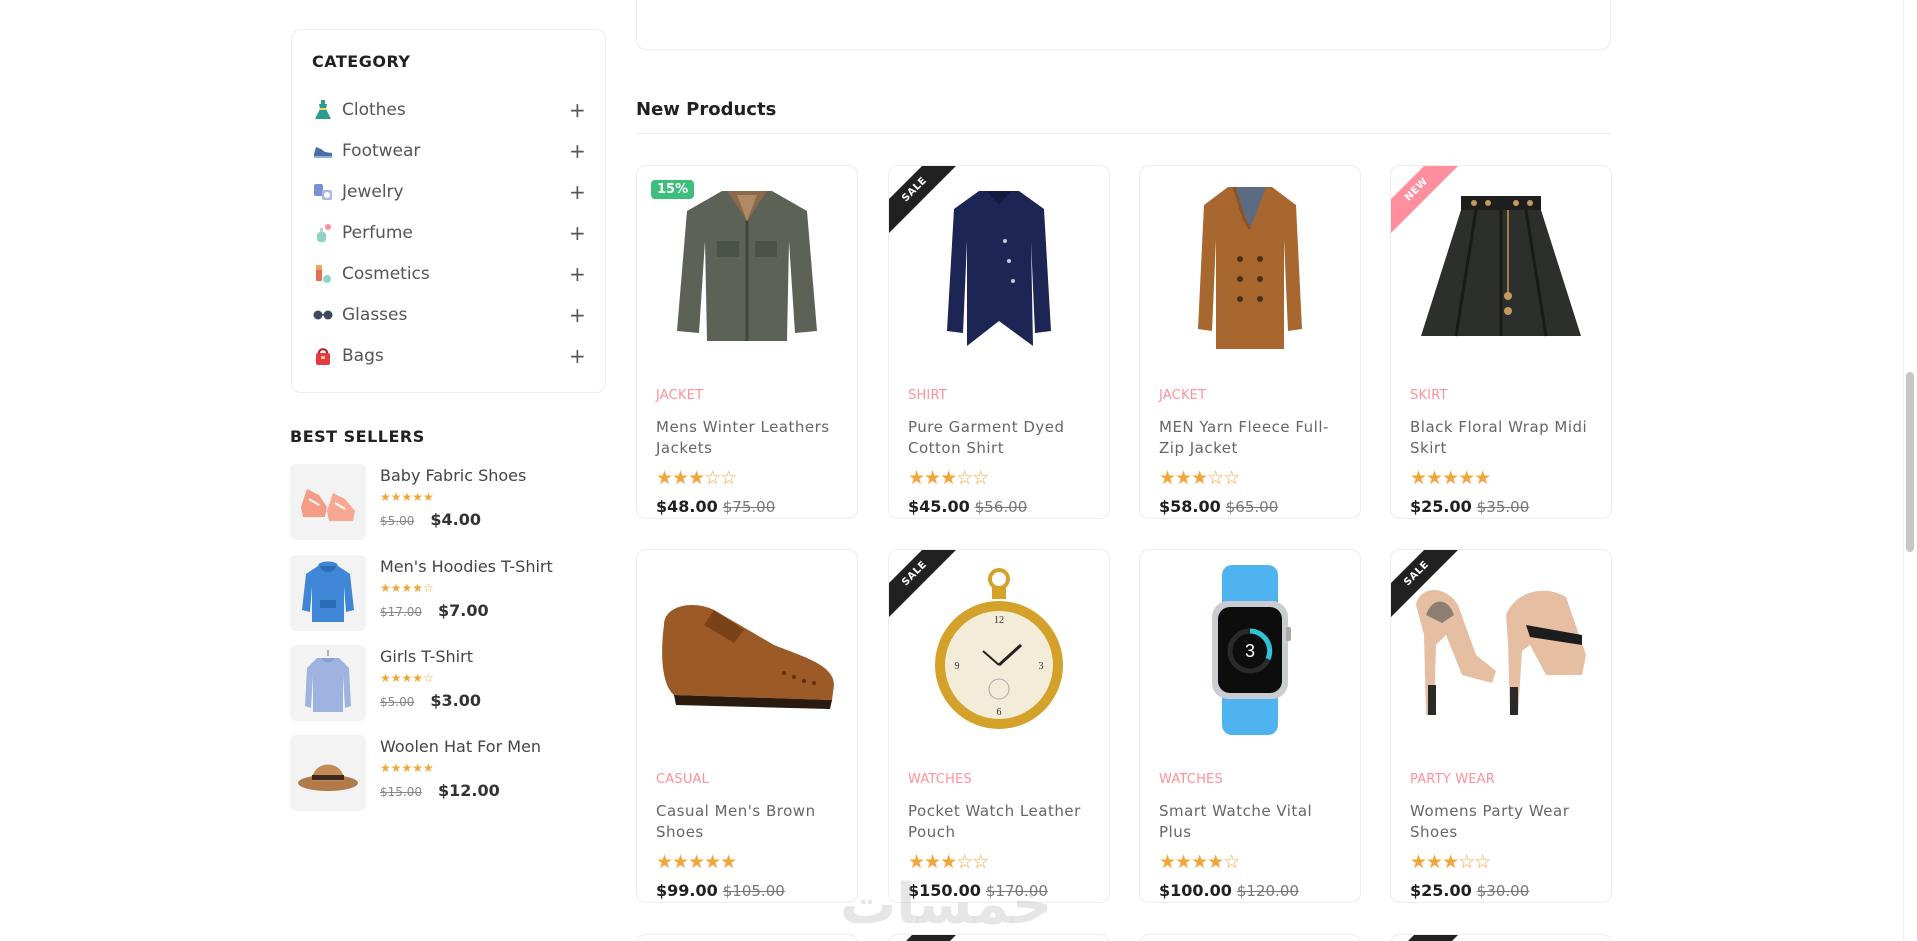 Image resolution: width=1917 pixels, height=941 pixels. I want to click on product-title: Pocket Watch Leather Pouch, so click(1001, 822).